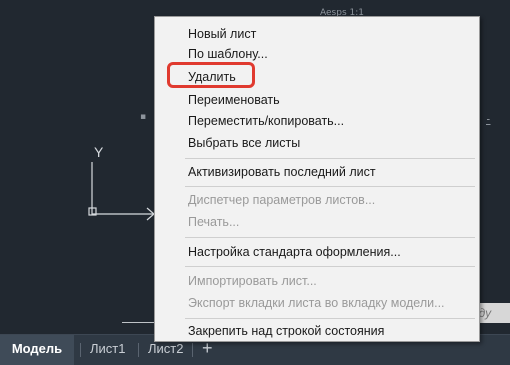 The height and width of the screenshot is (365, 510). What do you see at coordinates (143, 117) in the screenshot?
I see `drawing-annotation-fragment: ▪` at bounding box center [143, 117].